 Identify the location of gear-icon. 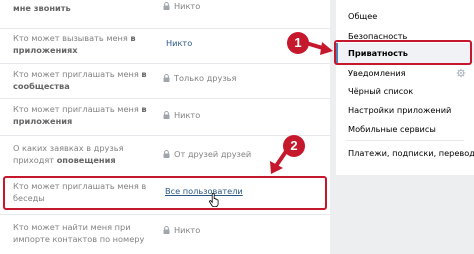
(461, 73).